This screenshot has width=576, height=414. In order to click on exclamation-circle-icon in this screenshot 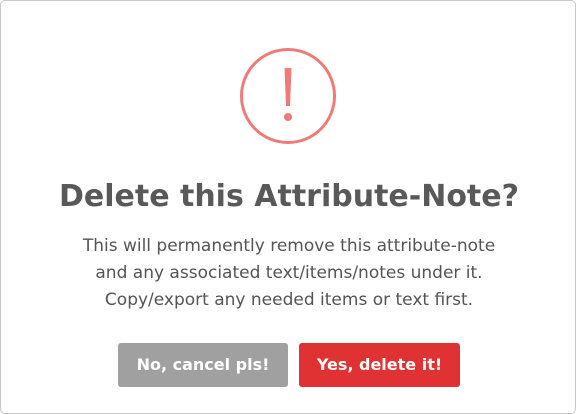, I will do `click(288, 96)`.